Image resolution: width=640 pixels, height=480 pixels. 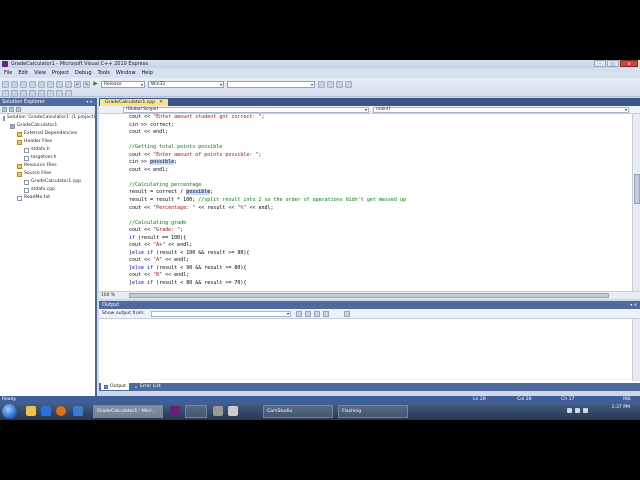 What do you see at coordinates (165, 184) in the screenshot?
I see `code-line: //Calculating percentage` at bounding box center [165, 184].